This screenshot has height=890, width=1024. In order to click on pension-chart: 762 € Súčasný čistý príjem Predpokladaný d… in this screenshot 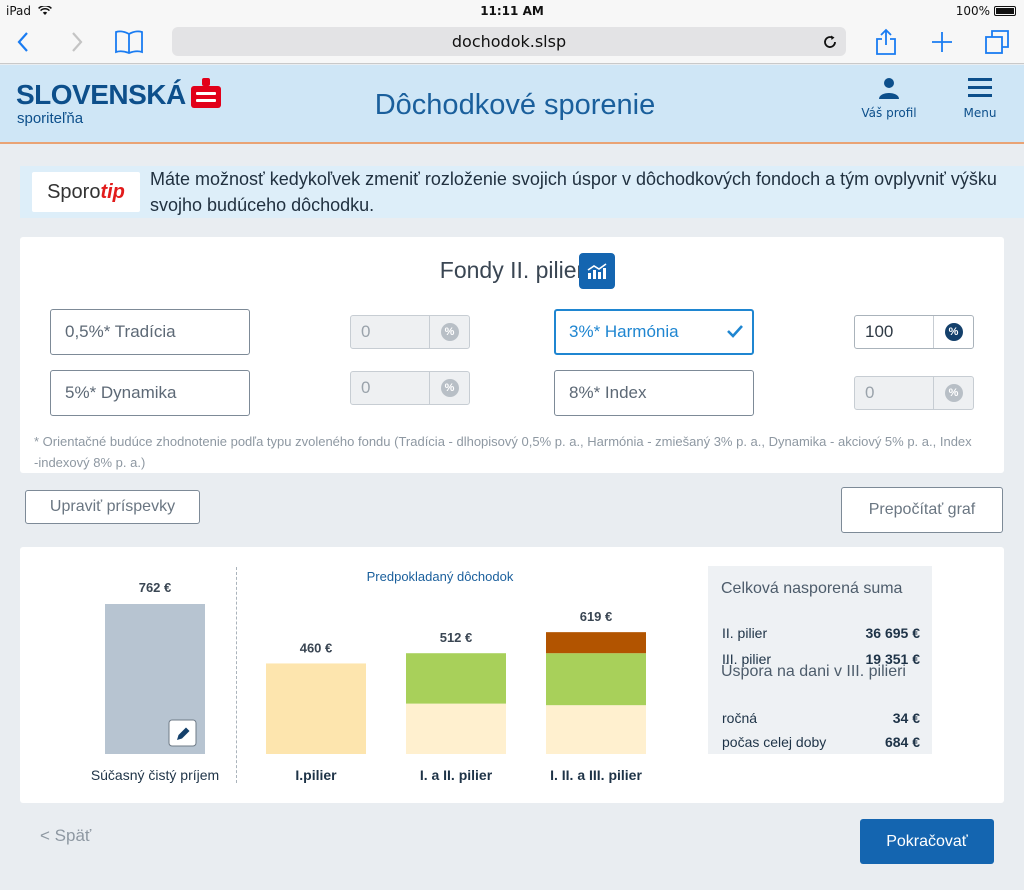, I will do `click(368, 676)`.